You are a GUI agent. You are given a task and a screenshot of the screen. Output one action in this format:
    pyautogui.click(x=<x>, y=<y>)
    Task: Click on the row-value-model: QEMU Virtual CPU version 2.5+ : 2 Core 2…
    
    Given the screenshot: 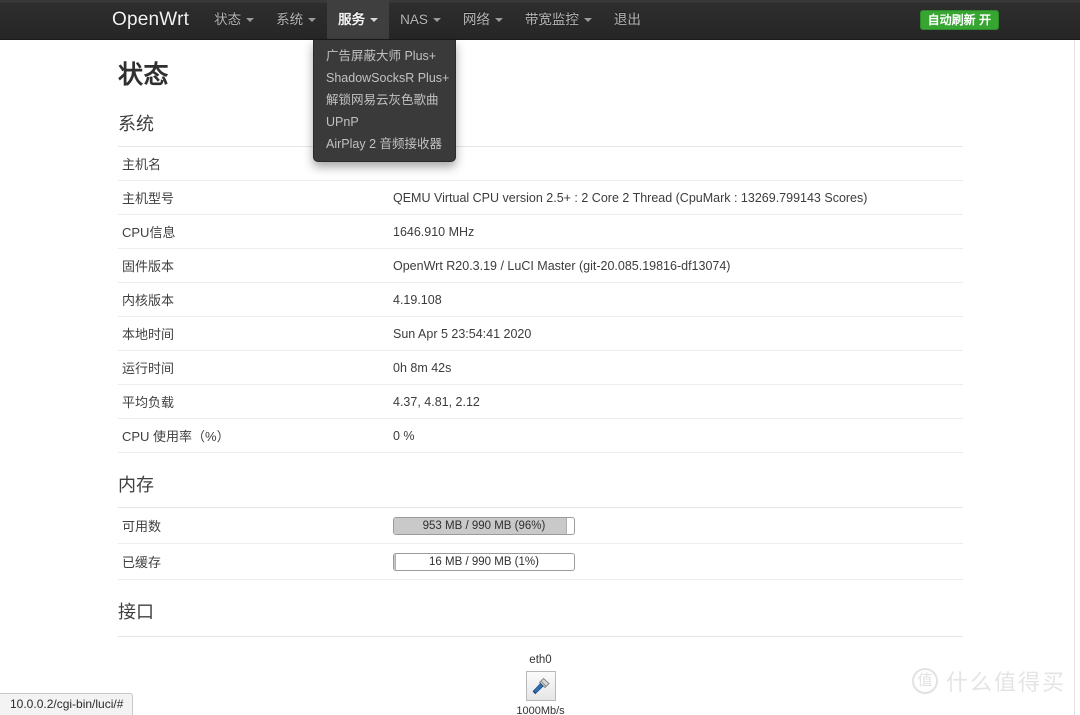 What is the action you would take?
    pyautogui.click(x=630, y=197)
    